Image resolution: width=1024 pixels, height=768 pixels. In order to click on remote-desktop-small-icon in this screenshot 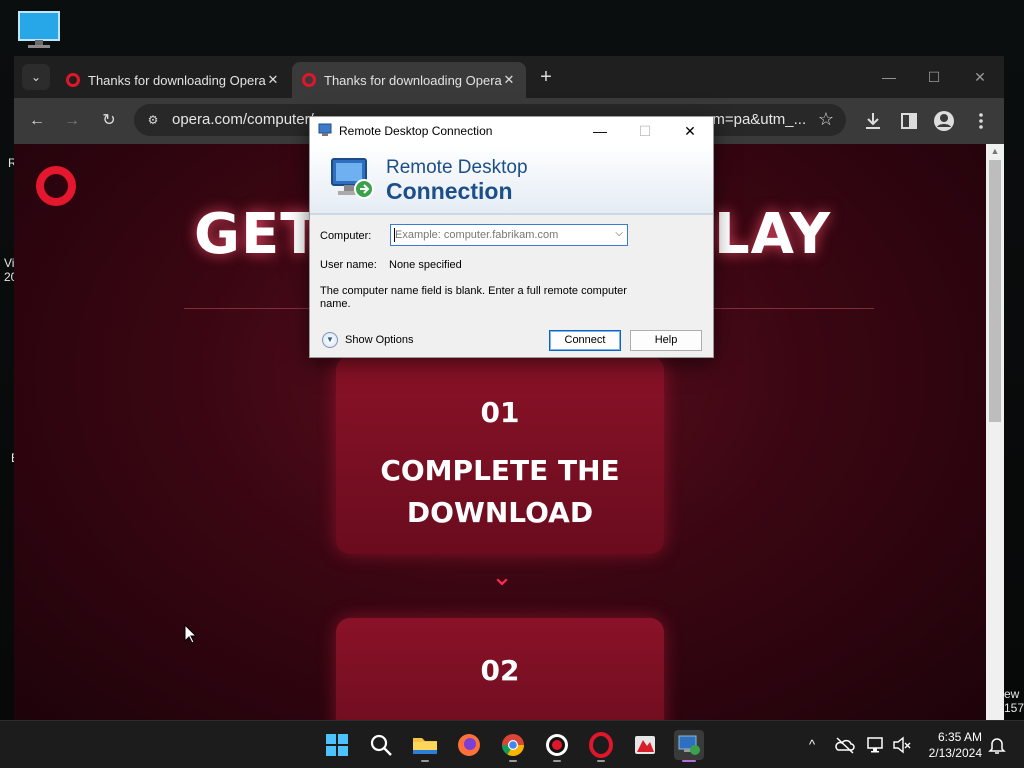, I will do `click(325, 129)`.